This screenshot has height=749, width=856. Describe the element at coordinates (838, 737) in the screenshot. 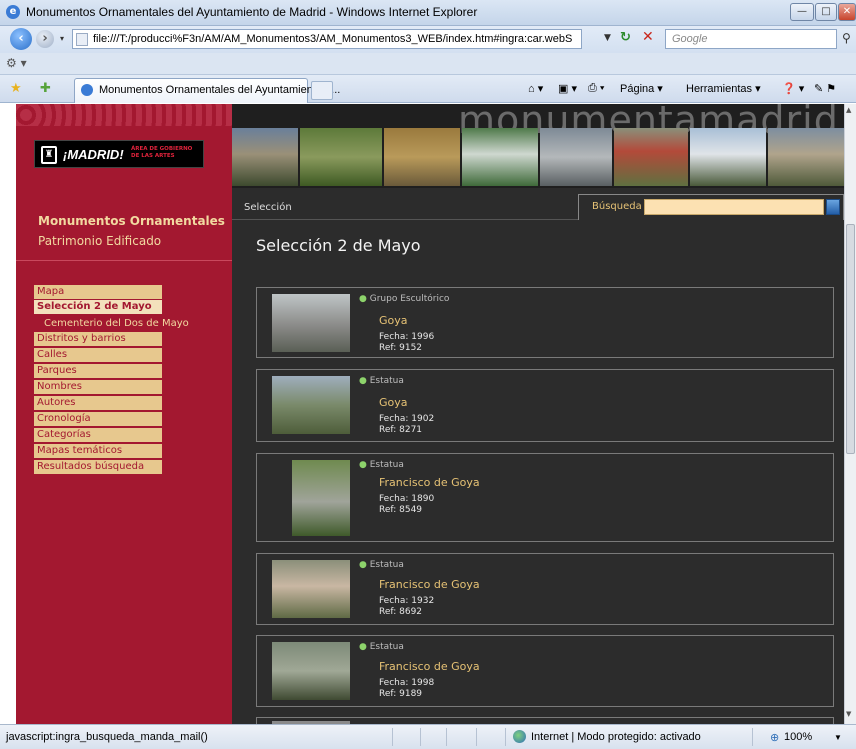

I see `zoom-dropdown-icon: ▼` at that location.